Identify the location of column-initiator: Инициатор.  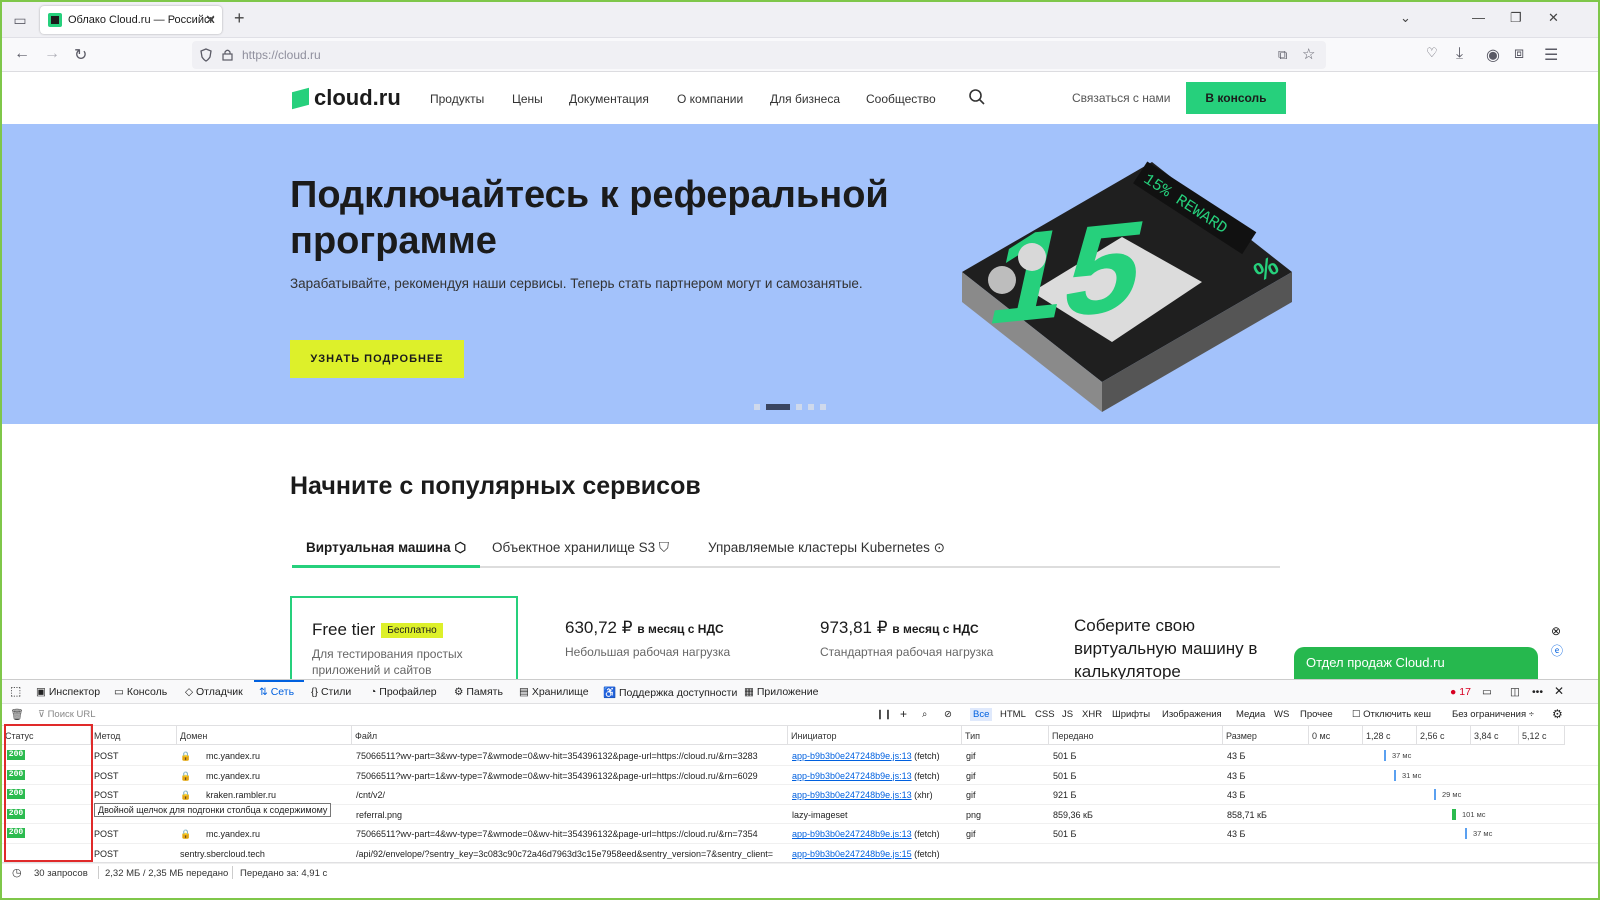
(875, 735).